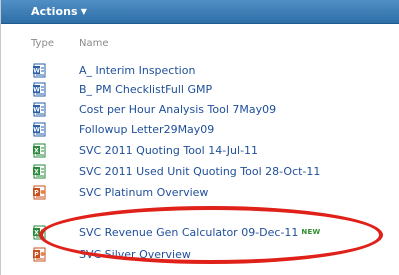 This screenshot has width=399, height=275. What do you see at coordinates (145, 89) in the screenshot?
I see `document-link: B_ PM ChecklistFull GMP` at bounding box center [145, 89].